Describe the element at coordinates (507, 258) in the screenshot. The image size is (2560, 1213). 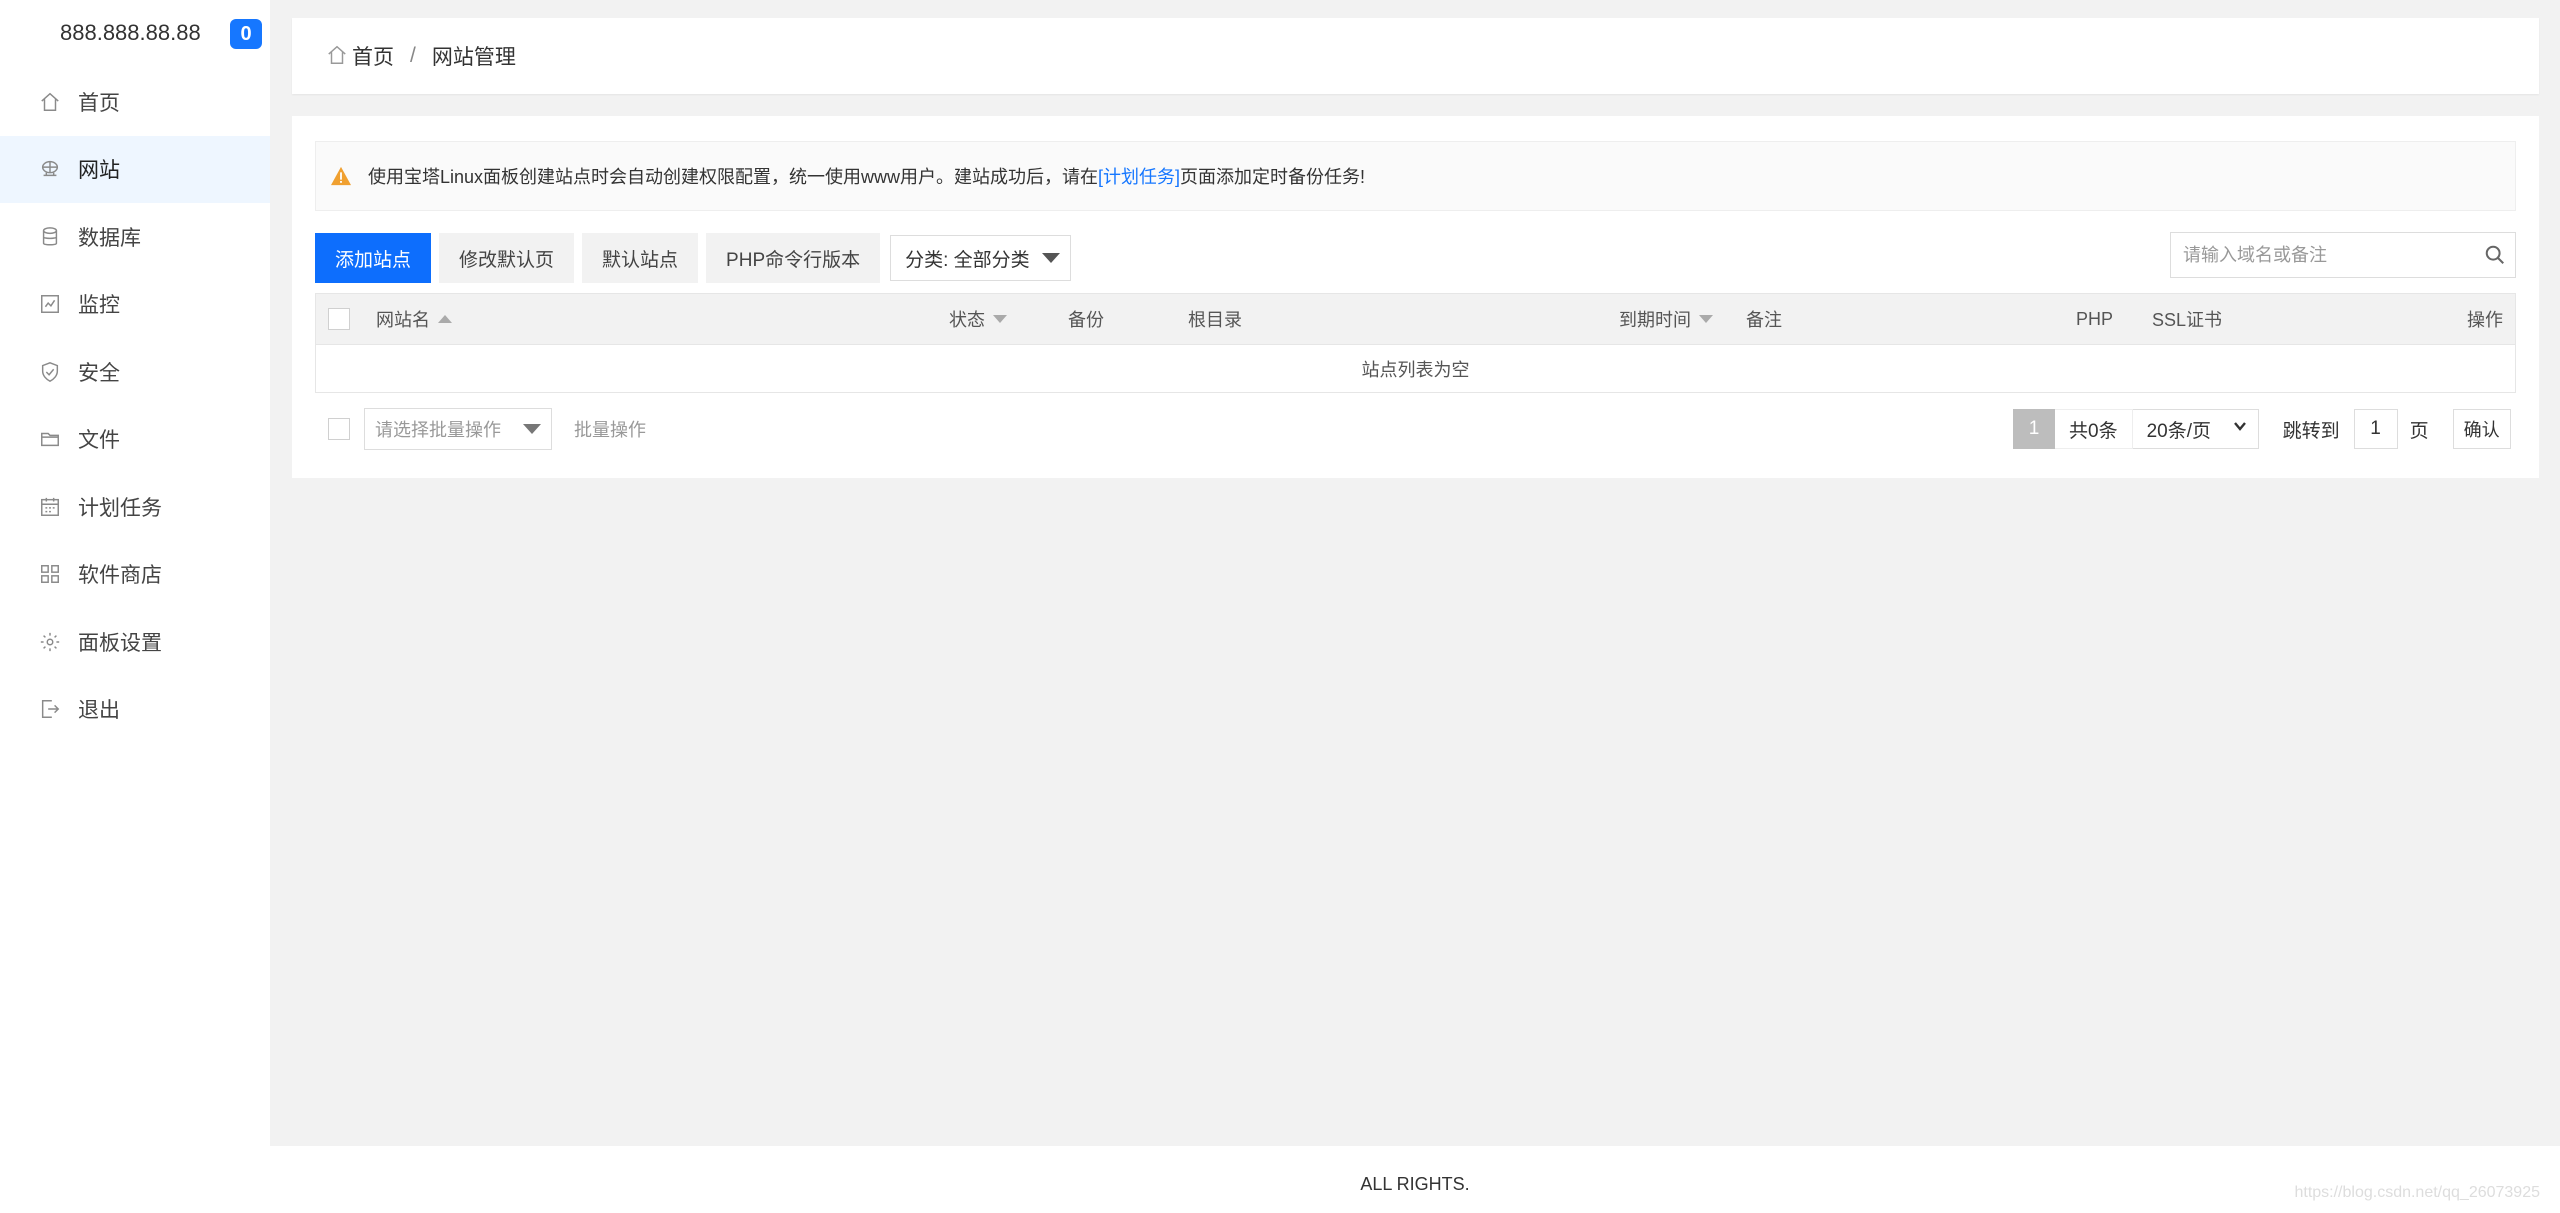
I see `modify-default-page-button: 修改默认页` at that location.